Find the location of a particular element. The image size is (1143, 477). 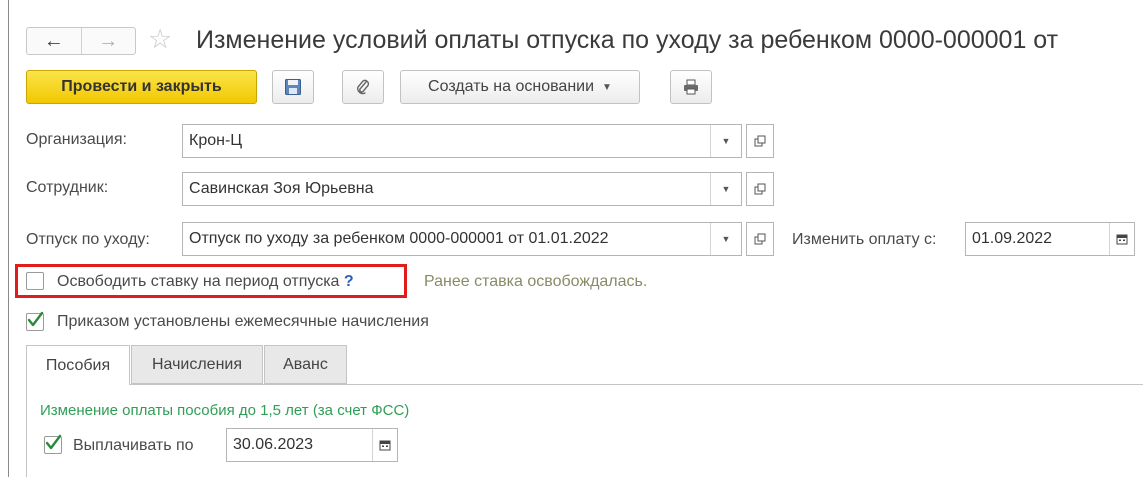

tab-divider is located at coordinates (636, 384).